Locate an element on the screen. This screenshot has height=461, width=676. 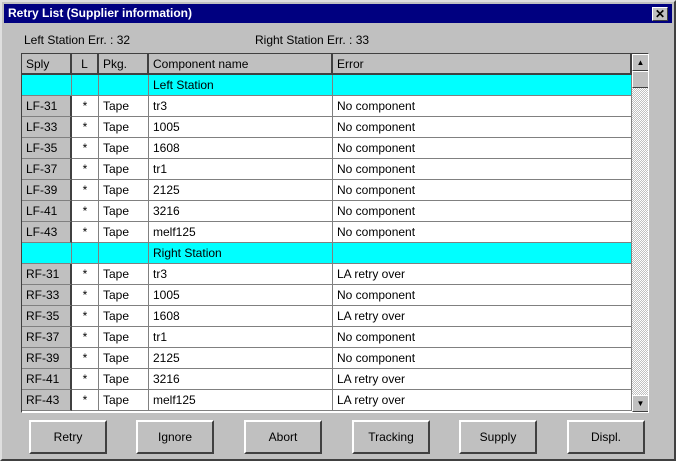
table-row: LF-33 * Tape 1005 No component is located at coordinates (327, 127).